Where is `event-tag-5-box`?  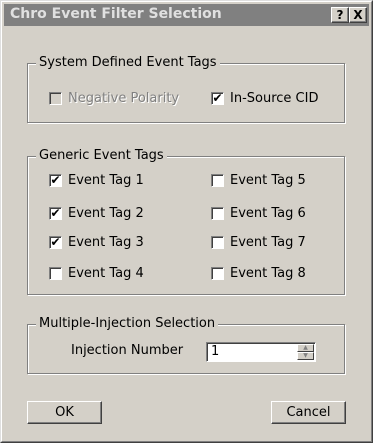
event-tag-5-box is located at coordinates (217, 180).